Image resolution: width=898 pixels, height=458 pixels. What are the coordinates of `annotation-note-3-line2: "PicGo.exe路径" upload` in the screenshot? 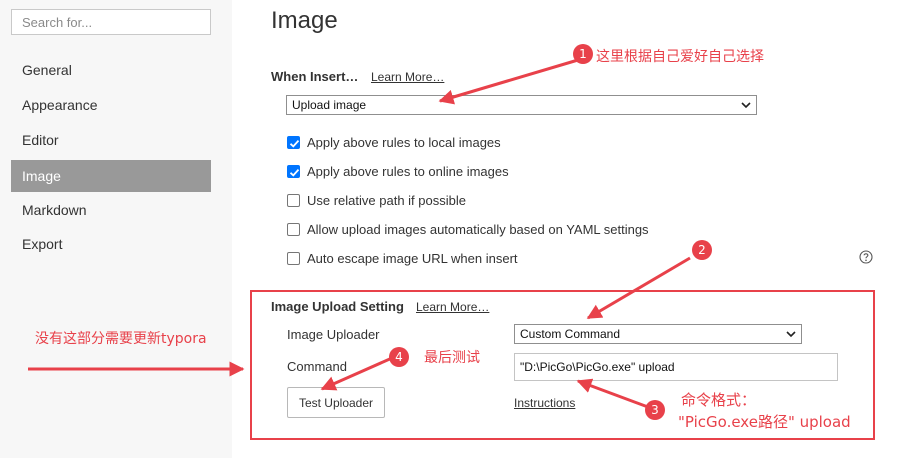 It's located at (764, 422).